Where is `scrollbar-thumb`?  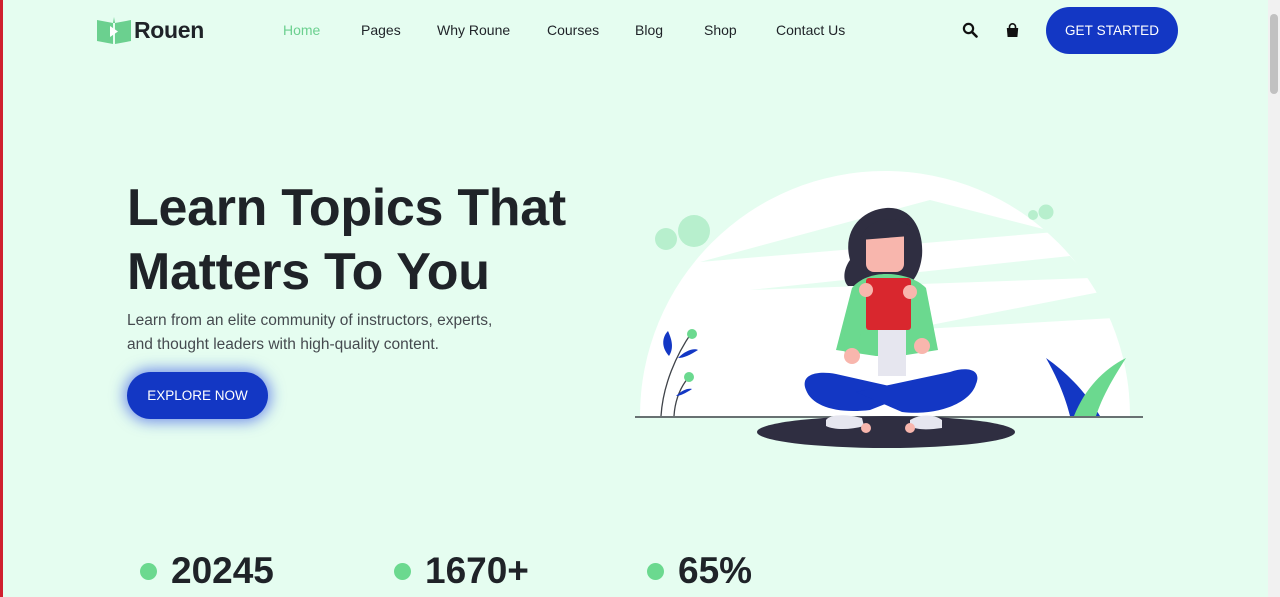 scrollbar-thumb is located at coordinates (1274, 54).